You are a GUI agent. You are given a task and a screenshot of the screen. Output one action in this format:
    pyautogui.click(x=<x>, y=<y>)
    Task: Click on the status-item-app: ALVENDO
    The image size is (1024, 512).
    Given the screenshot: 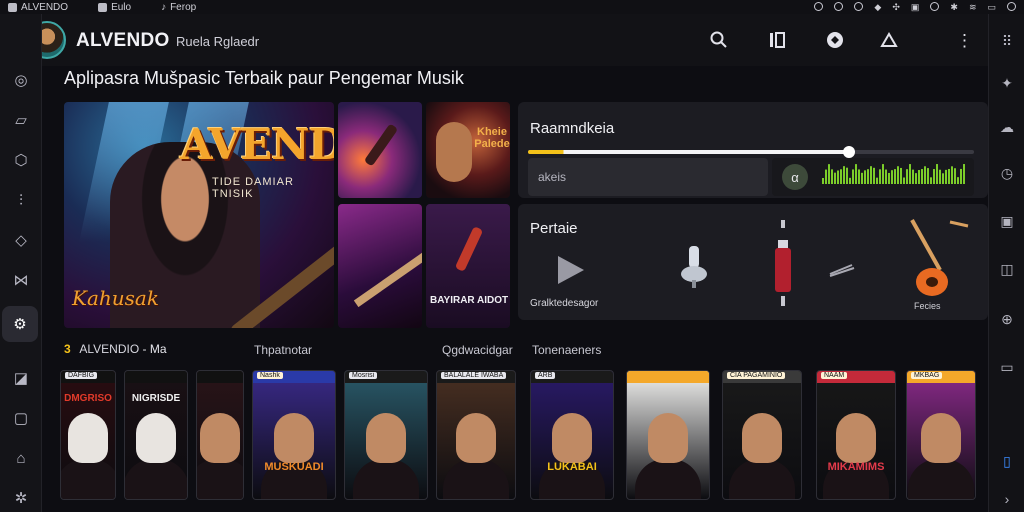 What is the action you would take?
    pyautogui.click(x=38, y=7)
    